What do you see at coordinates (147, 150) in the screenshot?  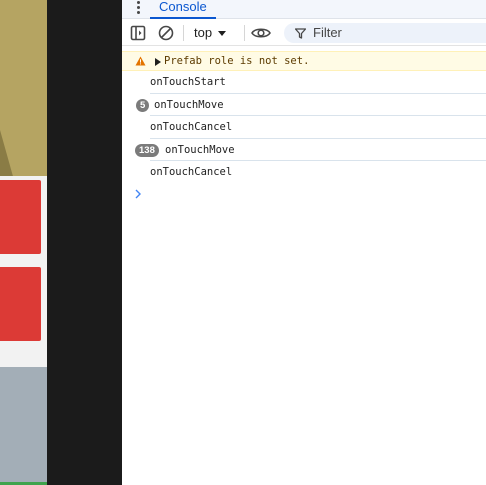 I see `repeat-count-badge: 138` at bounding box center [147, 150].